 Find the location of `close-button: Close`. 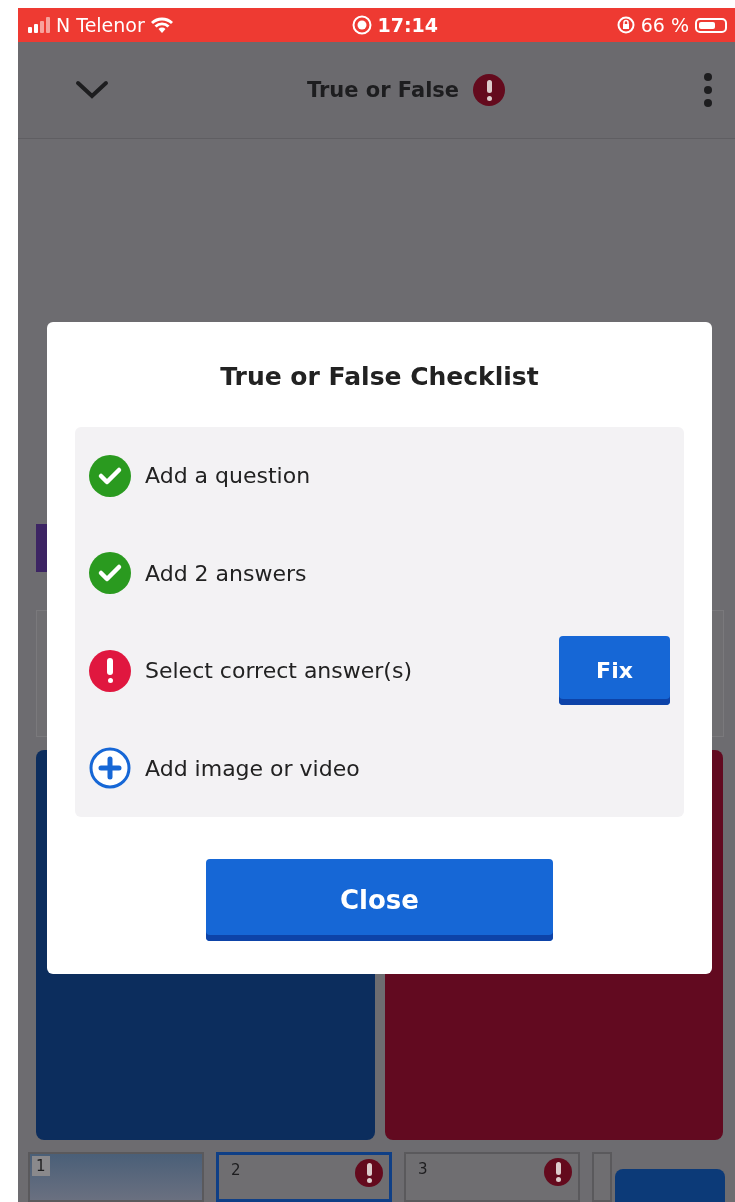

close-button: Close is located at coordinates (379, 900).